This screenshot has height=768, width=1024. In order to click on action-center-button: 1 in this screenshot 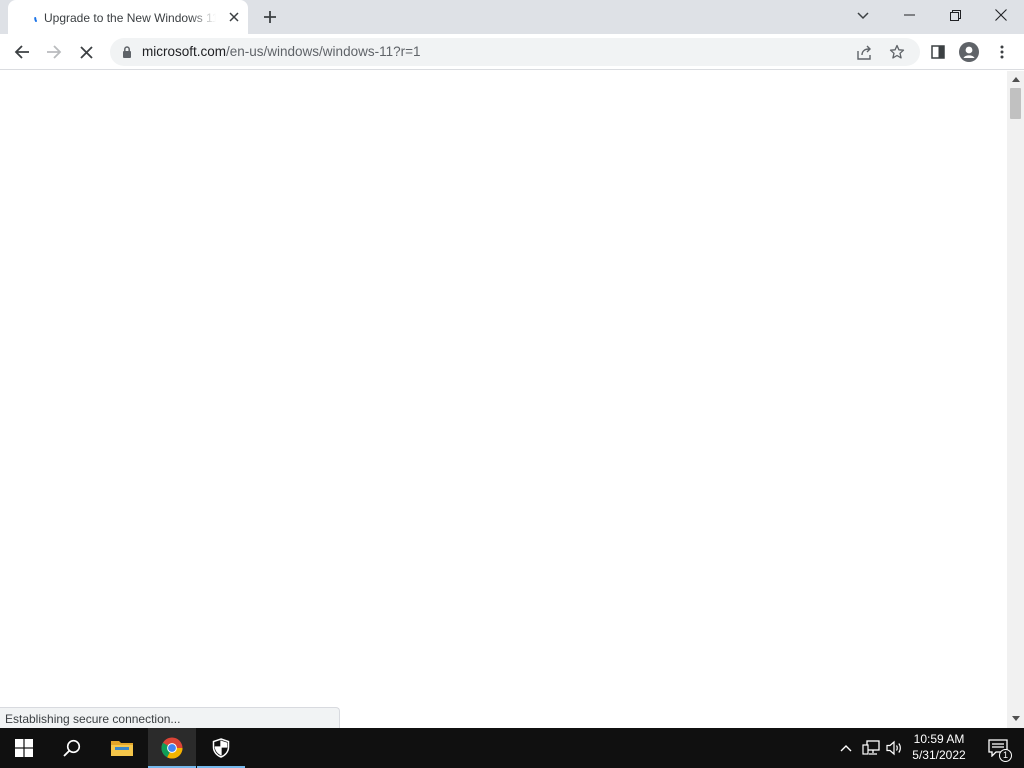, I will do `click(998, 748)`.